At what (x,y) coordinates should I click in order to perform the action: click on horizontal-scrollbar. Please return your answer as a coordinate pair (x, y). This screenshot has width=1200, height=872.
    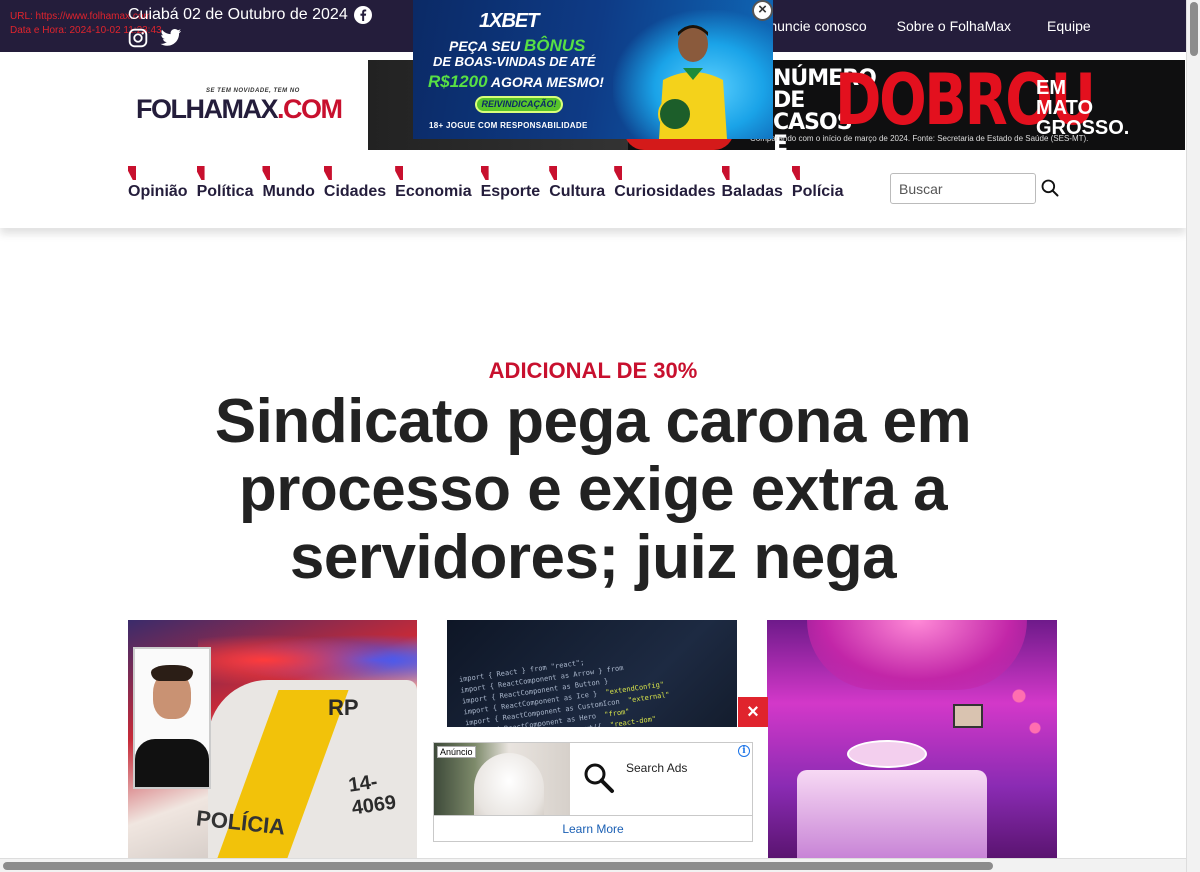
    Looking at the image, I should click on (593, 865).